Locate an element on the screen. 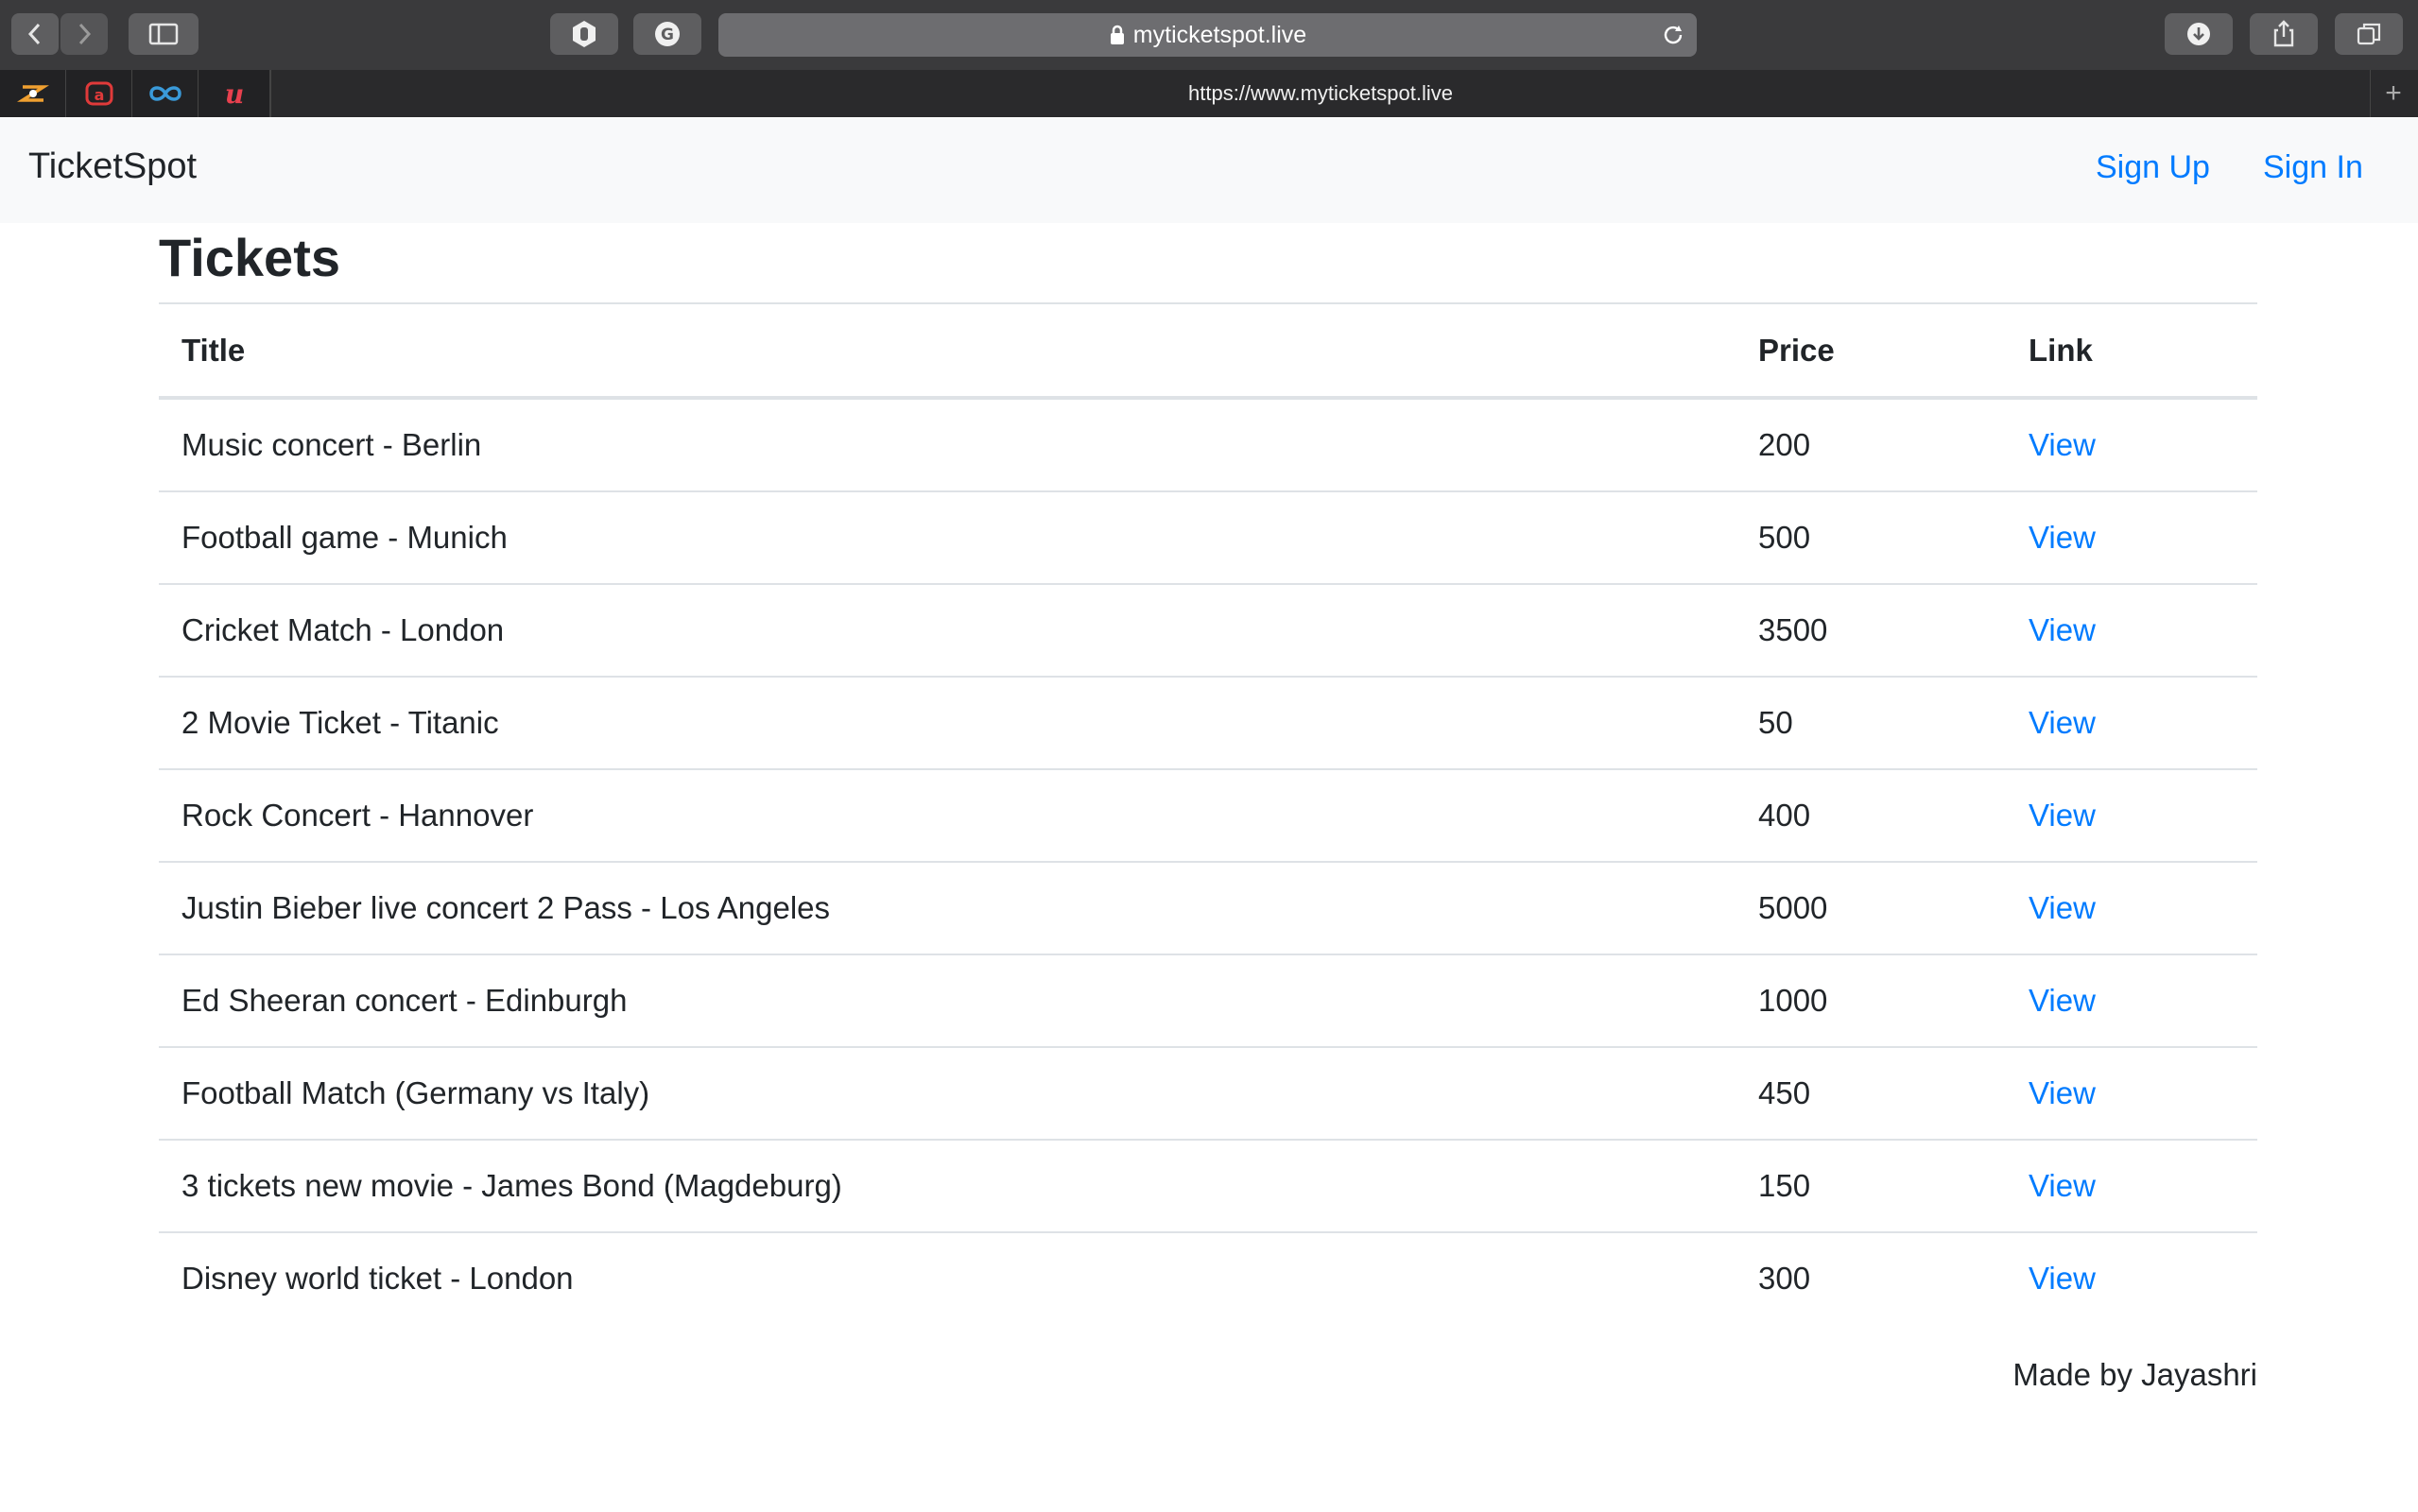 This screenshot has width=2418, height=1512. back-button is located at coordinates (35, 34).